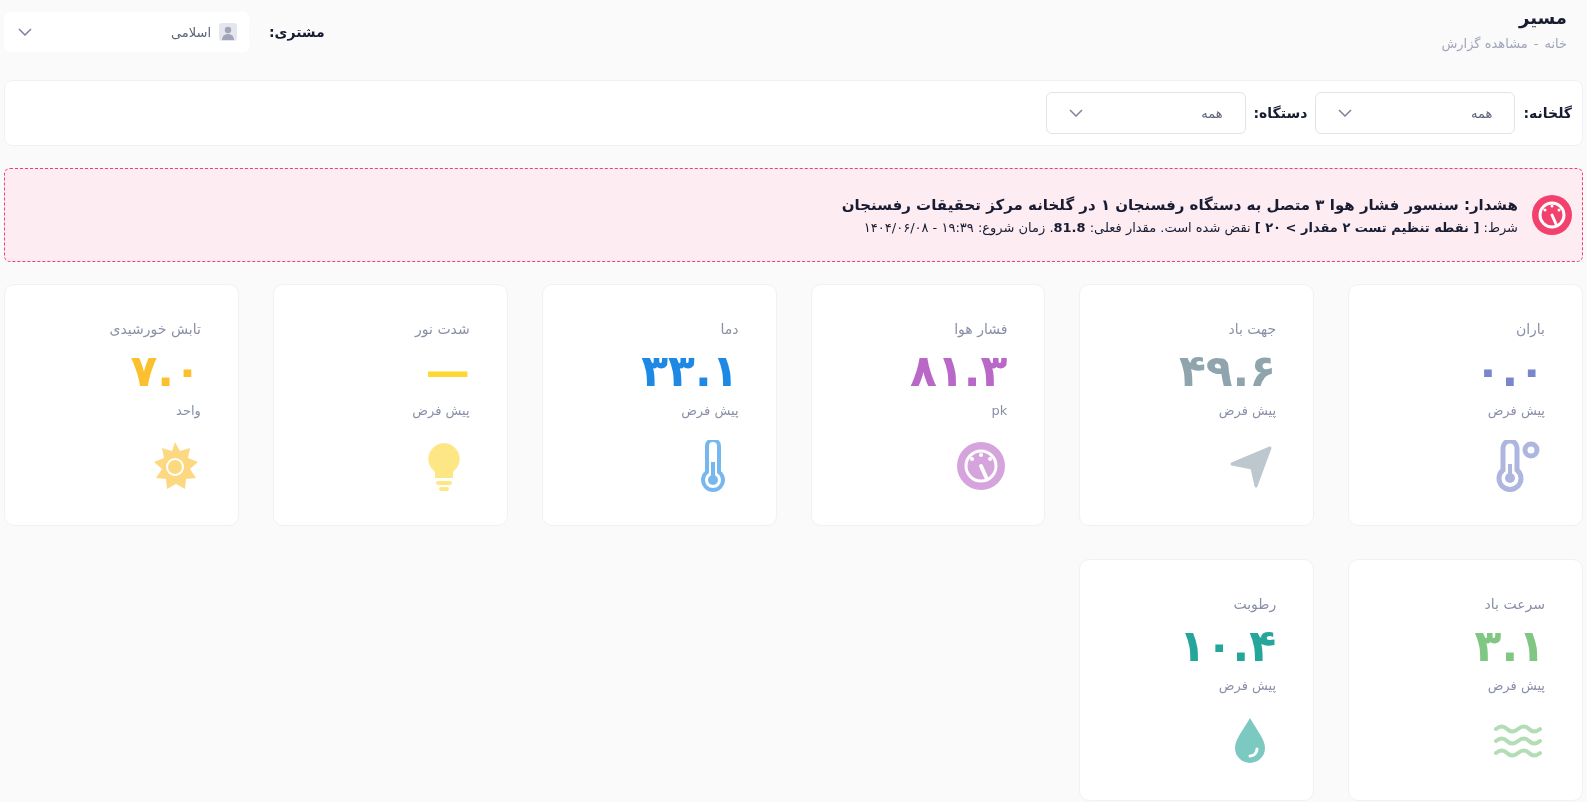 The width and height of the screenshot is (1587, 802). I want to click on filter-label: گلخانه:, so click(1547, 113).